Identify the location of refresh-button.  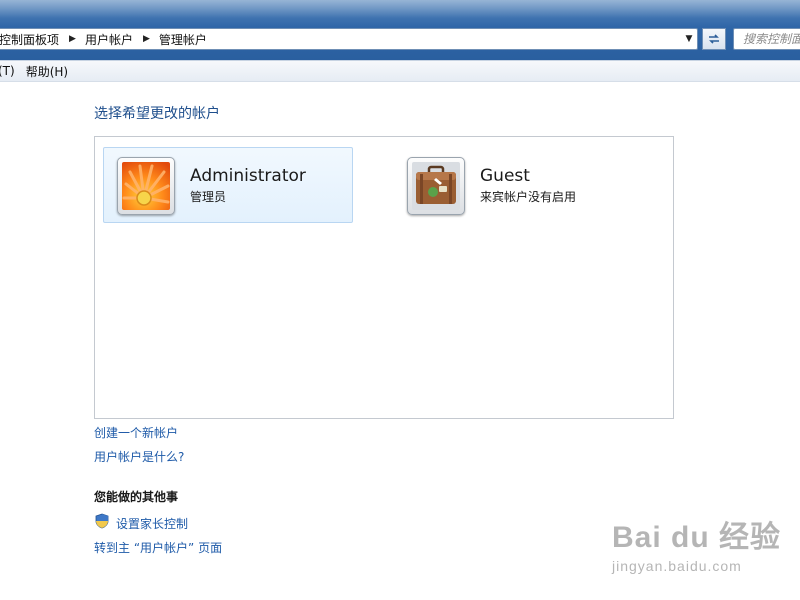
(714, 39).